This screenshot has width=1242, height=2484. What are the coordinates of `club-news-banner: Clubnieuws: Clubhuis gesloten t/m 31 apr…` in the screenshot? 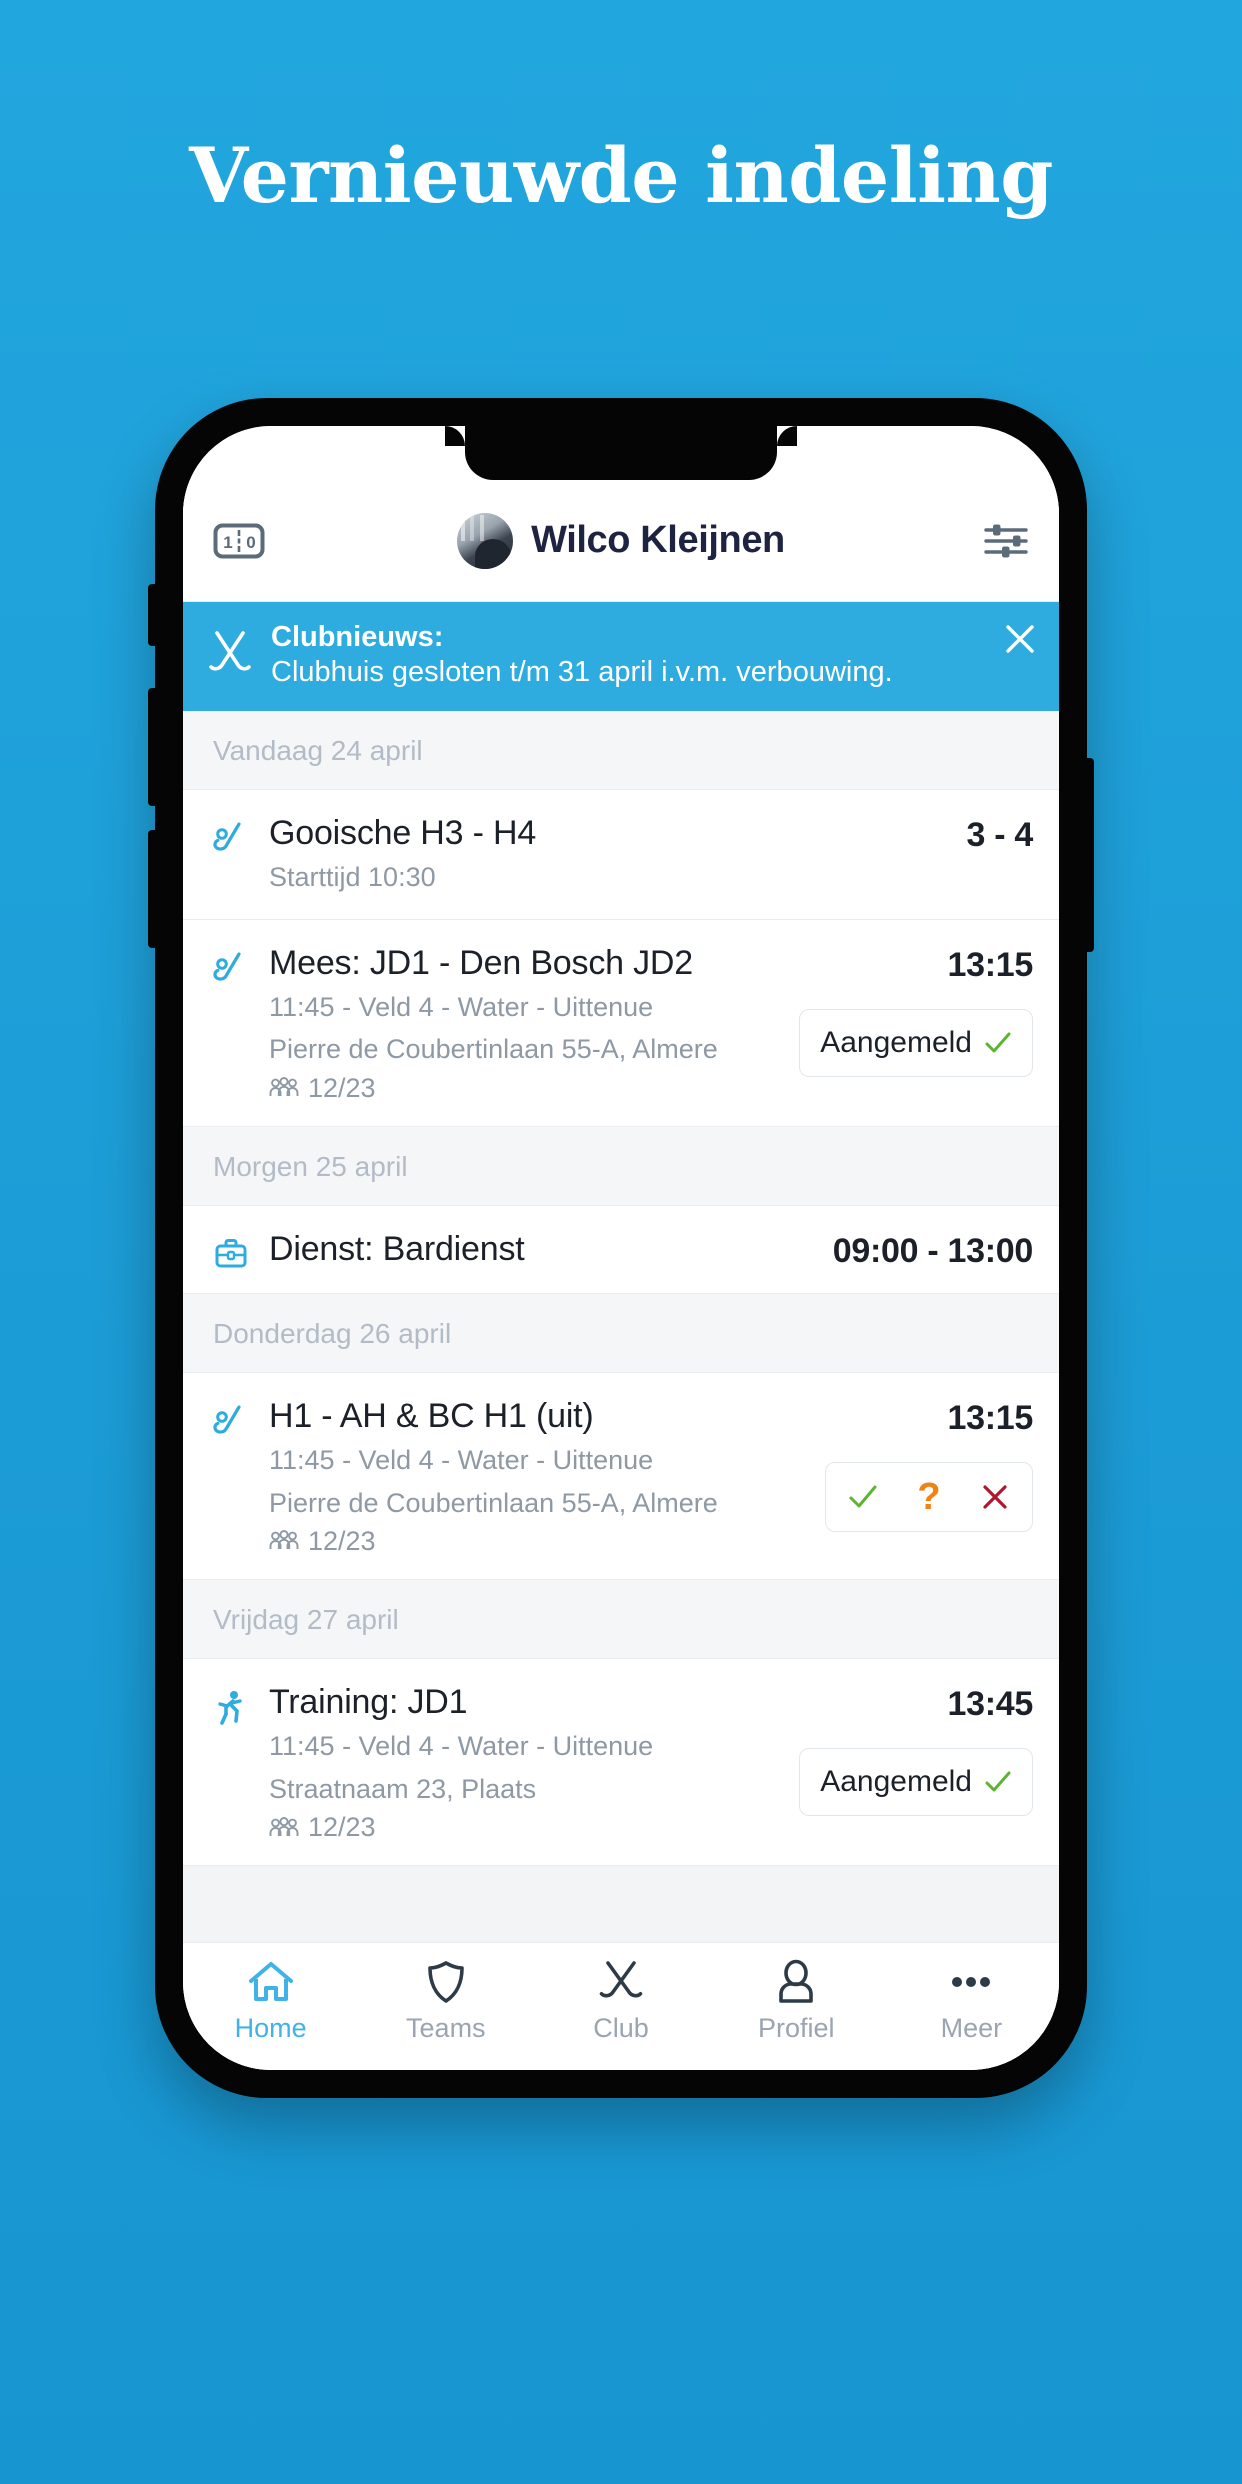 It's located at (621, 656).